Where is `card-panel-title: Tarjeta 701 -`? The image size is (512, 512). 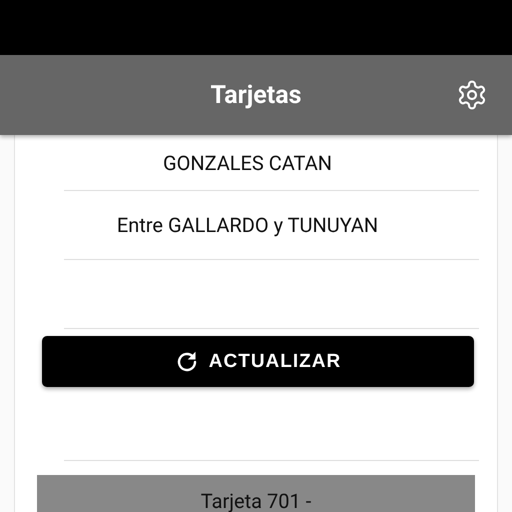
card-panel-title: Tarjeta 701 - is located at coordinates (256, 501).